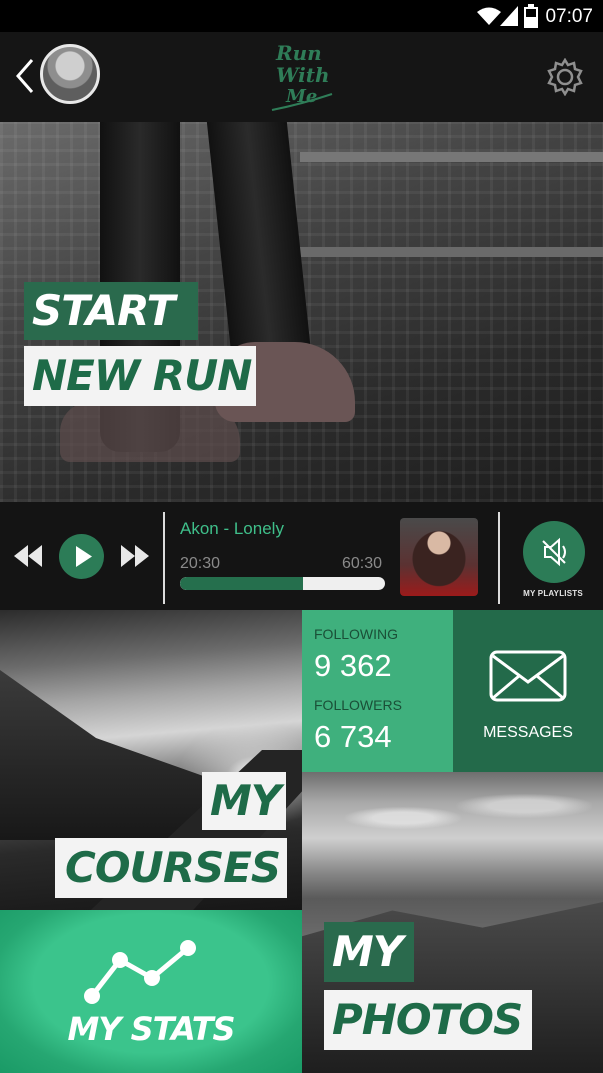 The width and height of the screenshot is (603, 1073). Describe the element at coordinates (531, 16) in the screenshot. I see `battery-icon` at that location.